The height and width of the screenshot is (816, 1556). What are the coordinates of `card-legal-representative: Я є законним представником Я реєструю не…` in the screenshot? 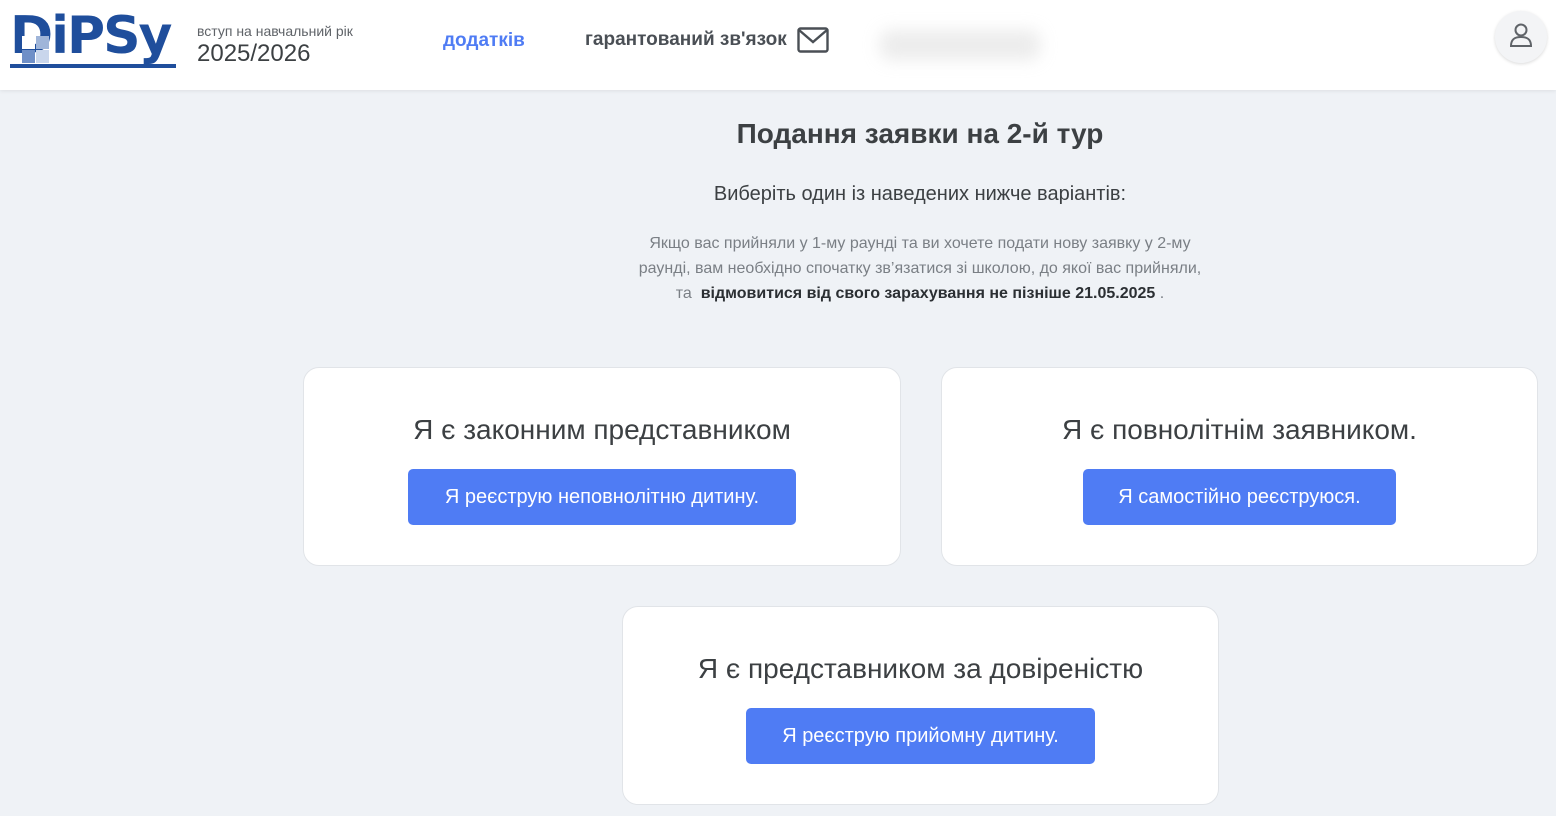 It's located at (602, 466).